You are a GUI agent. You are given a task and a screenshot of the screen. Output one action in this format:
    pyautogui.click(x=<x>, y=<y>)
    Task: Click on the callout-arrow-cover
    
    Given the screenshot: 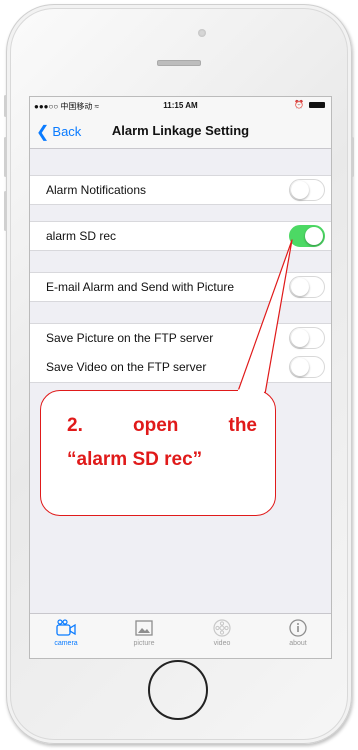 What is the action you would take?
    pyautogui.click(x=251, y=391)
    